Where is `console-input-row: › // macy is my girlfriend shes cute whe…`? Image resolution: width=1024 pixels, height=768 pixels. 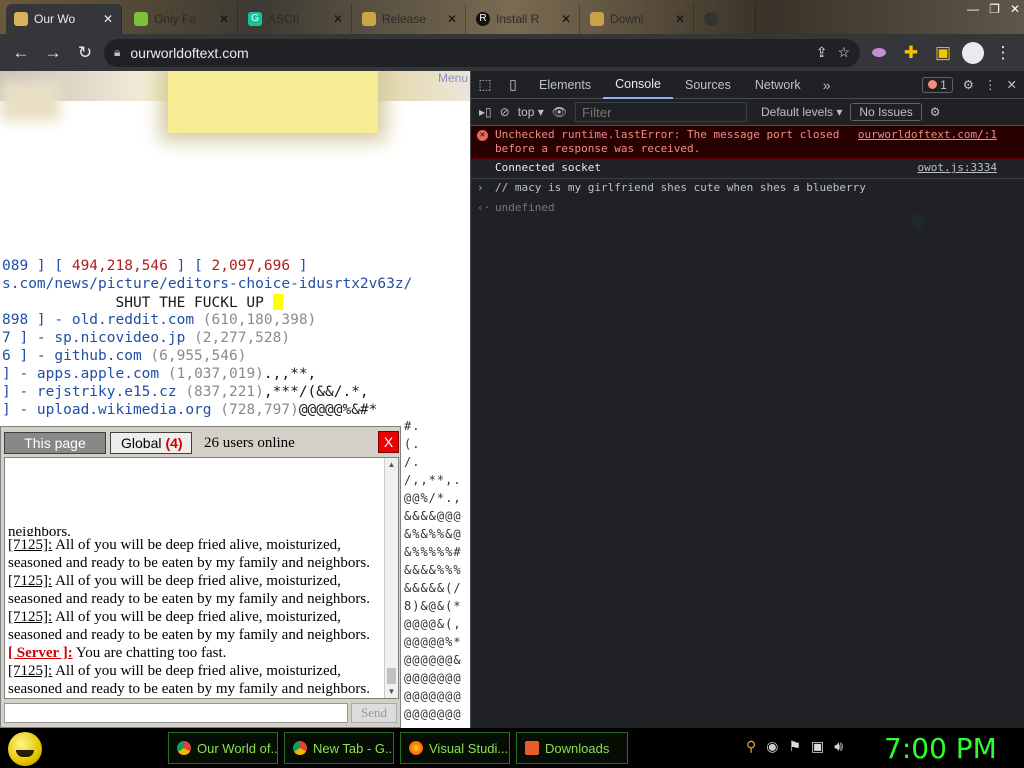 console-input-row: › // macy is my girlfriend shes cute whe… is located at coordinates (747, 189).